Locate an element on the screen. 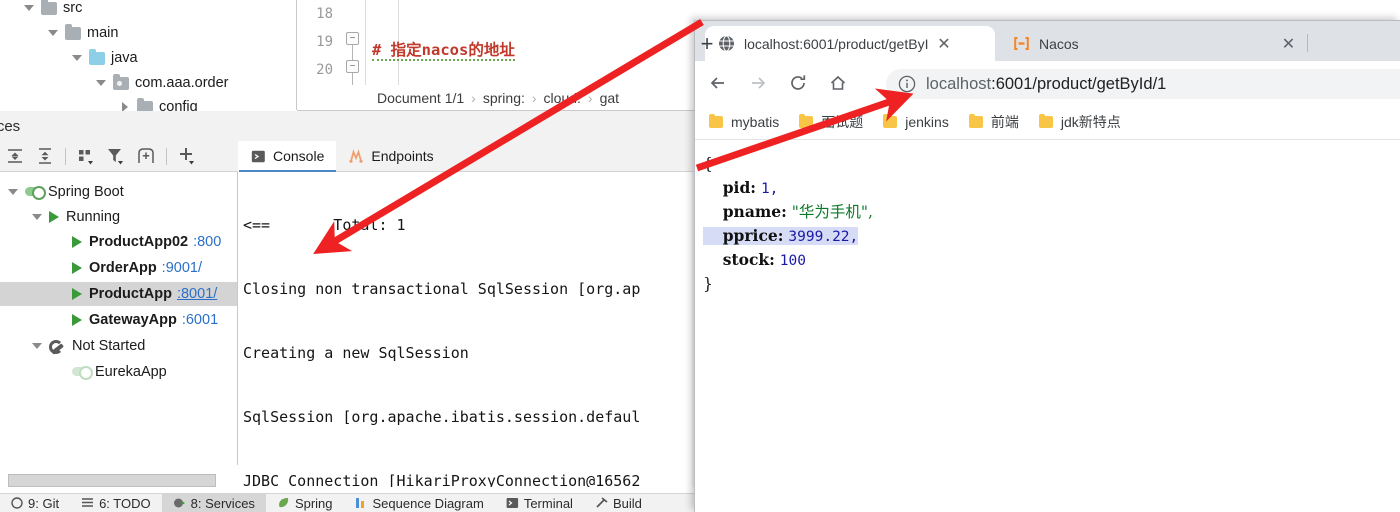 Image resolution: width=1400 pixels, height=512 pixels. bookmark-label: 前端 is located at coordinates (1004, 122).